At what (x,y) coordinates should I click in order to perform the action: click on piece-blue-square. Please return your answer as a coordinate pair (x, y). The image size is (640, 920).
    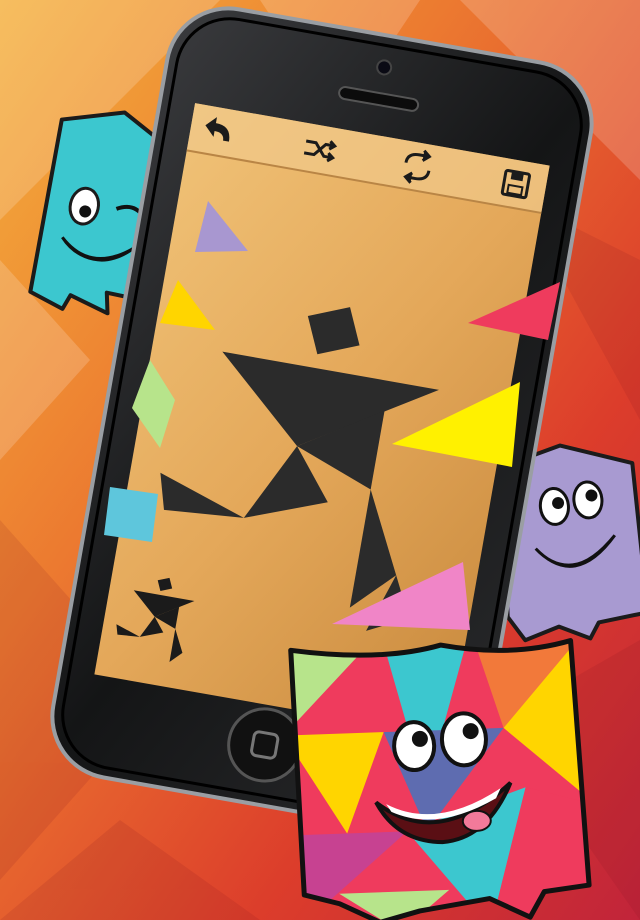
    Looking at the image, I should click on (131, 514).